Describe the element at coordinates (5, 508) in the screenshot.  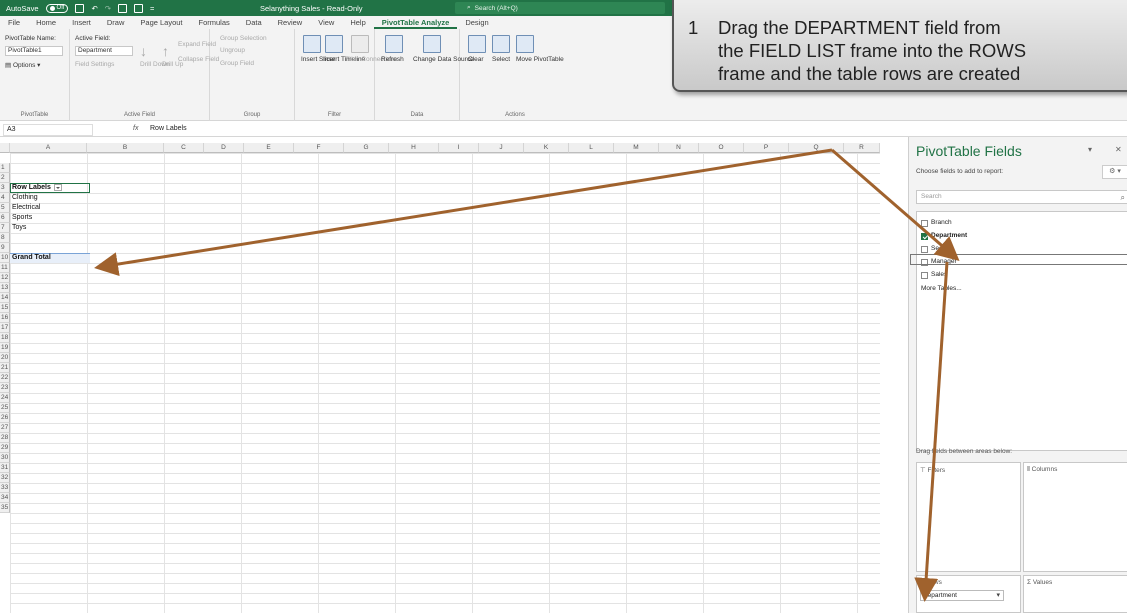
I see `row-header: 35` at that location.